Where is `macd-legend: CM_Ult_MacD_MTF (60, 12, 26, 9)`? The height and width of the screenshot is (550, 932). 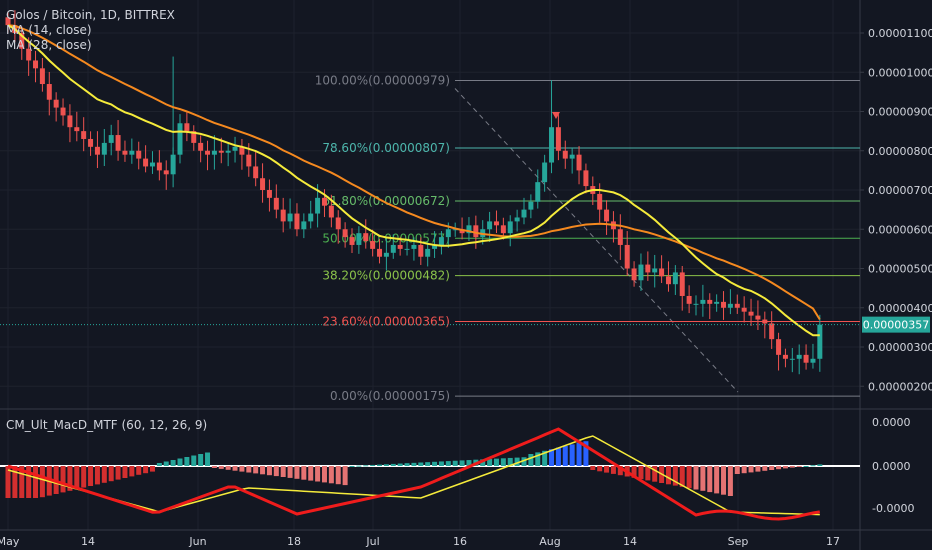 macd-legend: CM_Ult_MacD_MTF (60, 12, 26, 9) is located at coordinates (106, 425).